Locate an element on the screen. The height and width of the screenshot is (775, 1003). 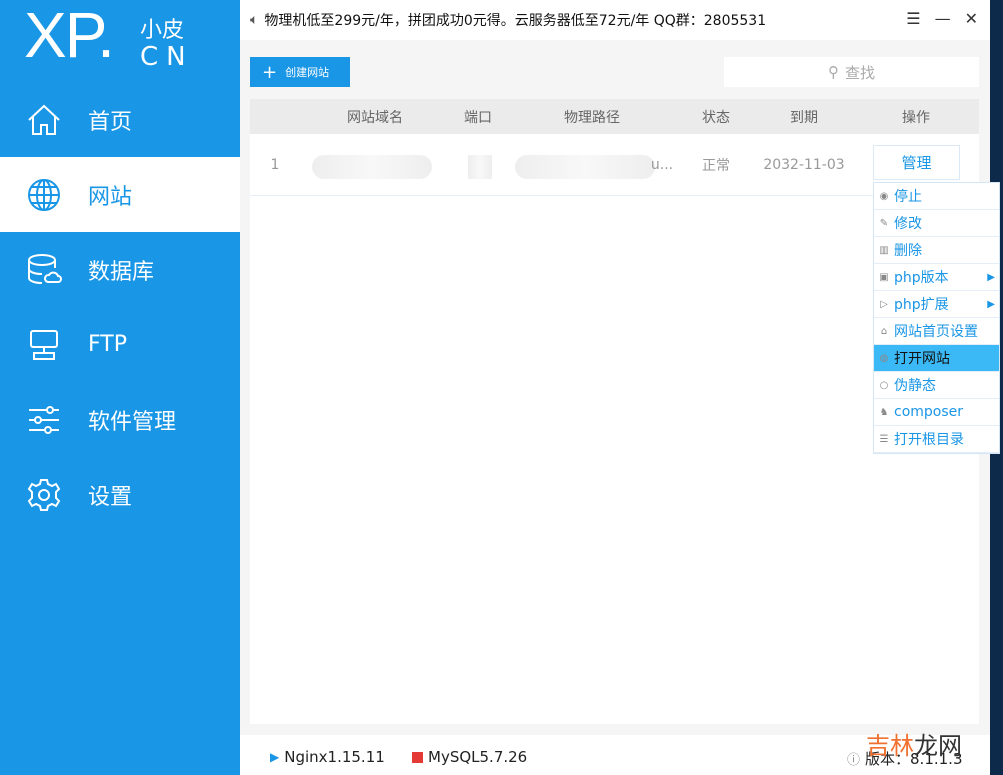
nginx-label: Nginx1.15.11 is located at coordinates (334, 757).